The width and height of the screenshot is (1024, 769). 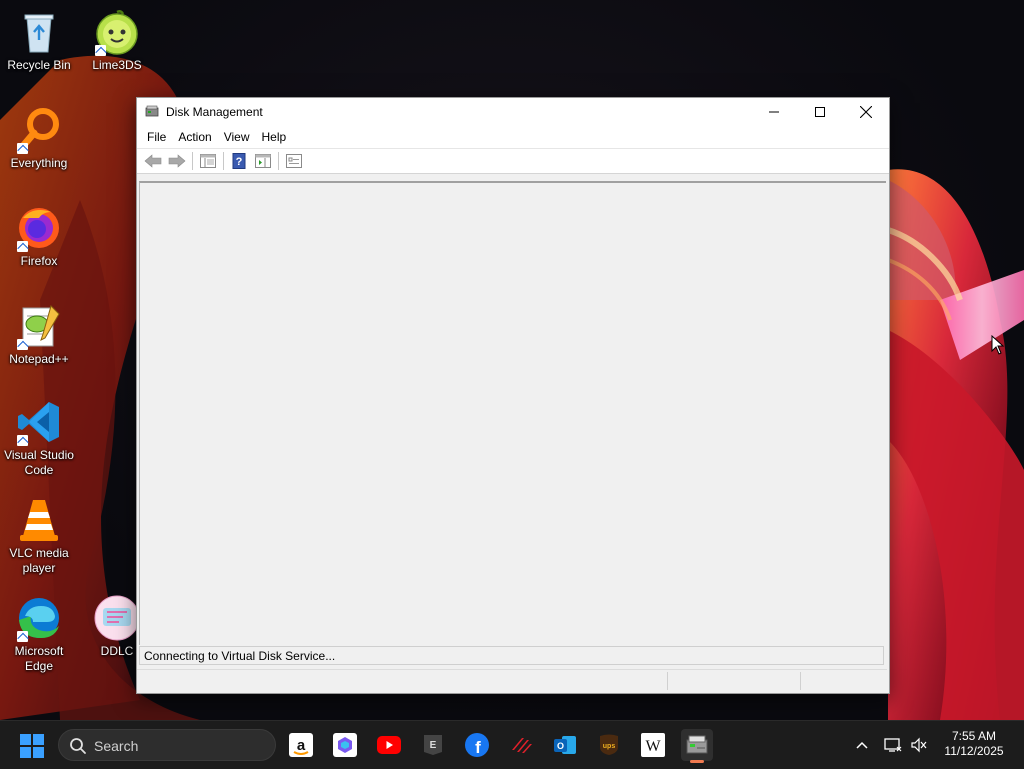 I want to click on taskbar-app-facebook: f, so click(x=477, y=745).